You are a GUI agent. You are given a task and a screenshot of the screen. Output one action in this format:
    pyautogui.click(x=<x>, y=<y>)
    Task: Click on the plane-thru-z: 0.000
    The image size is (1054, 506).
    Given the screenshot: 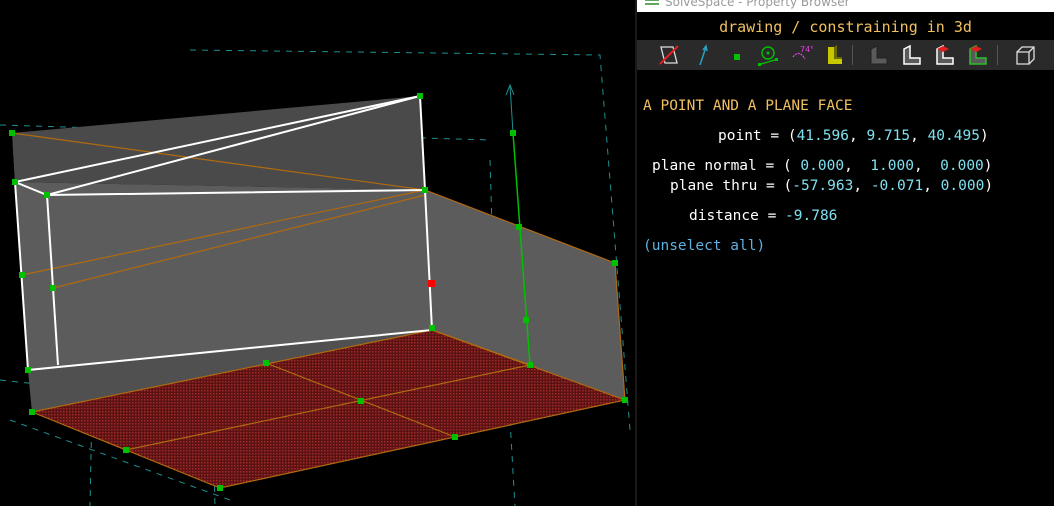 What is the action you would take?
    pyautogui.click(x=962, y=186)
    